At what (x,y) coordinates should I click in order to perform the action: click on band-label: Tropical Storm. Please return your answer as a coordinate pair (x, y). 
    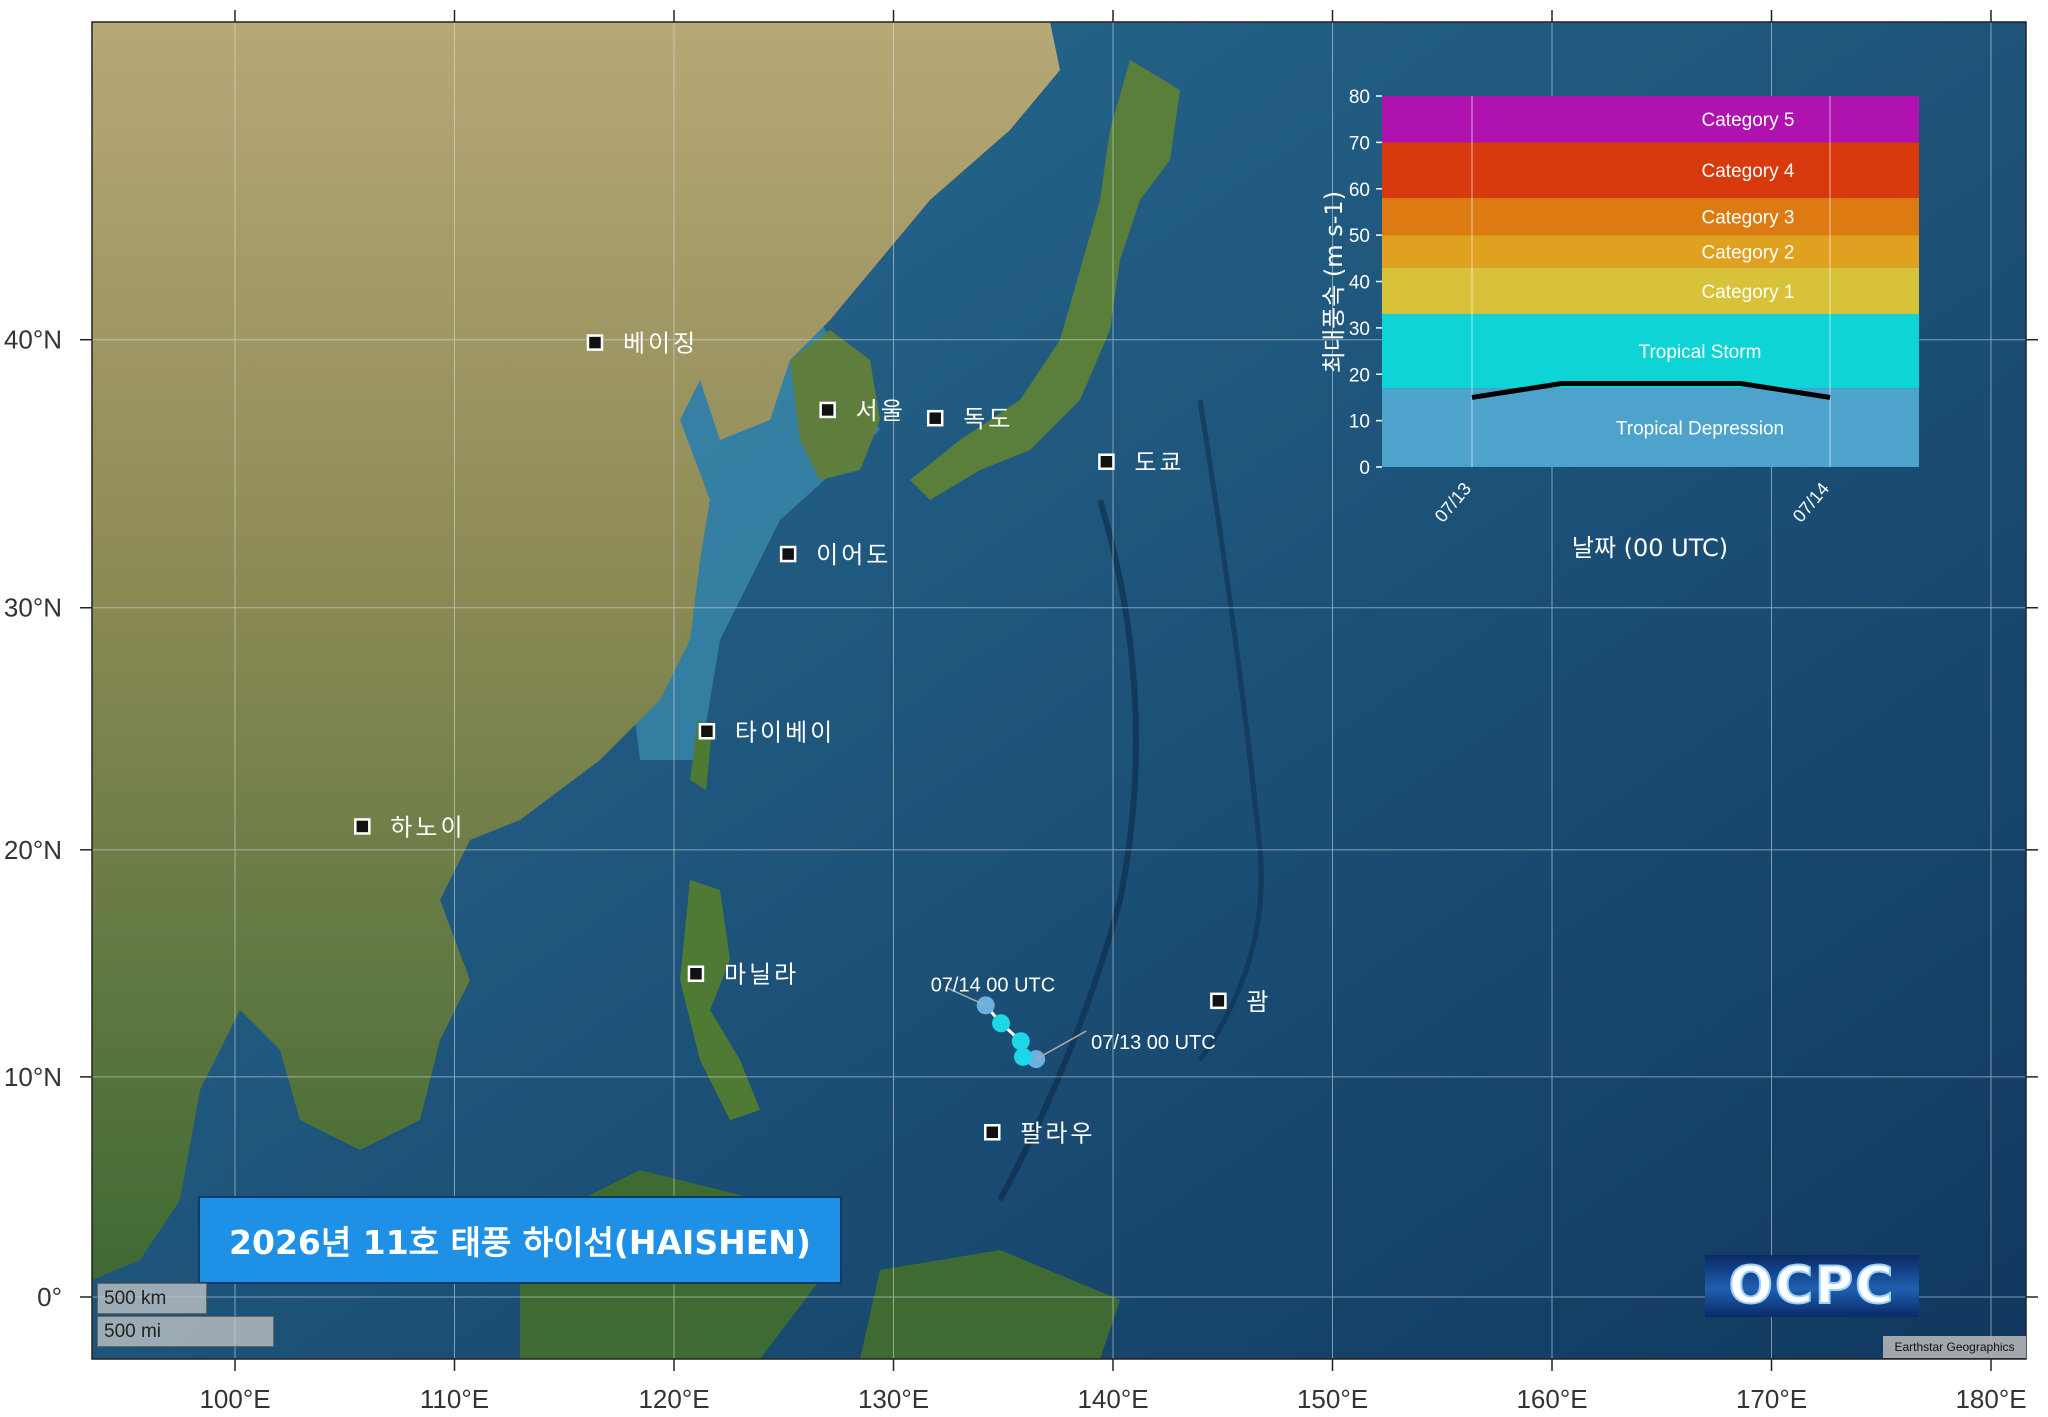
    Looking at the image, I should click on (1700, 352).